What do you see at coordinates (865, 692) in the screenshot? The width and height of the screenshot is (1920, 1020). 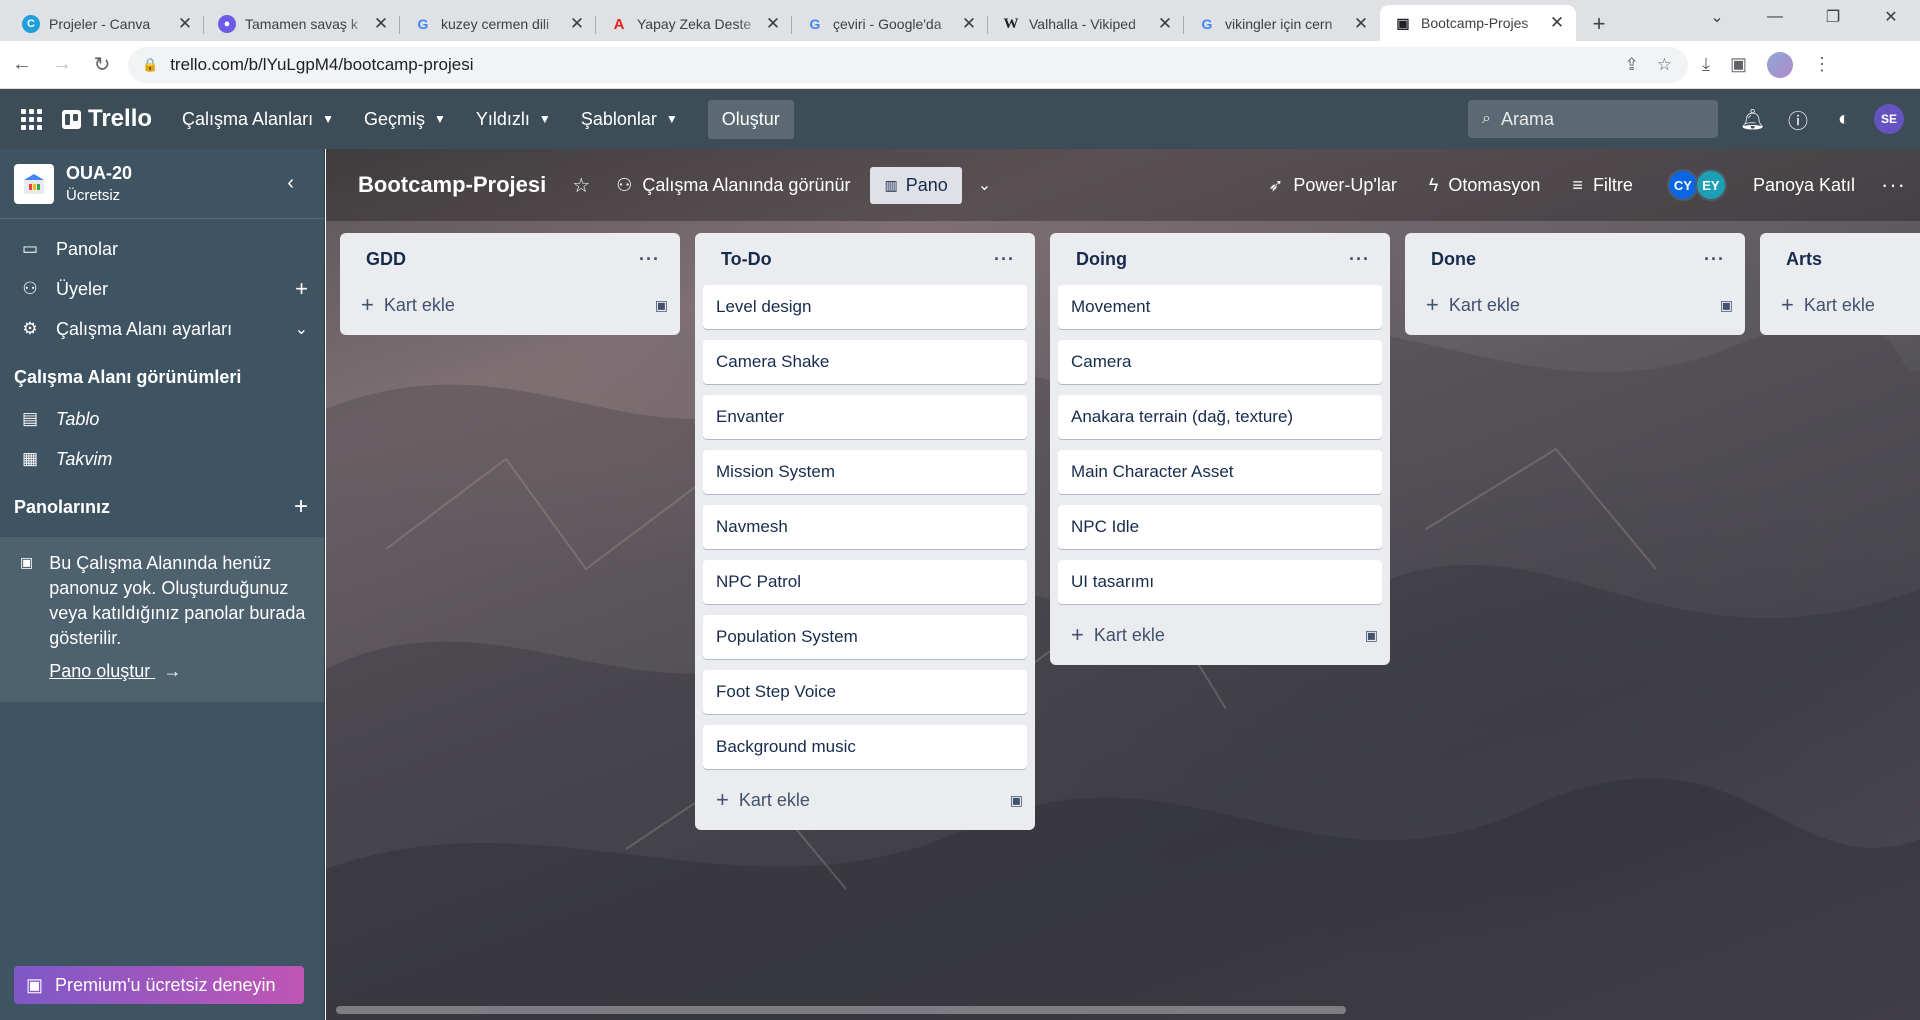 I see `card: Foot Step Voice` at bounding box center [865, 692].